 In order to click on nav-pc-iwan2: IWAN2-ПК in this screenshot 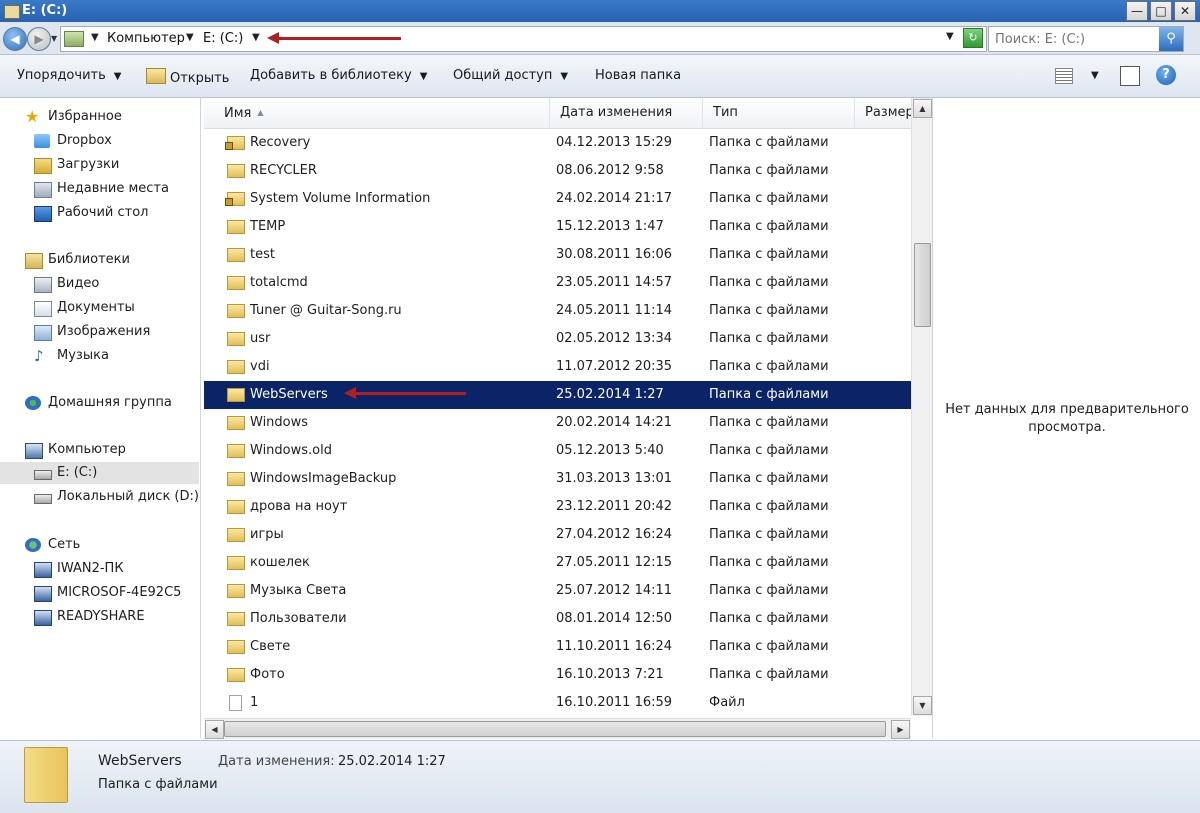, I will do `click(99, 569)`.